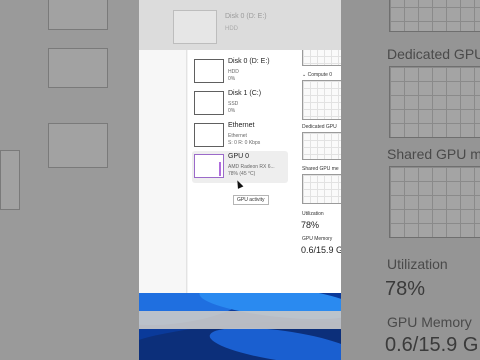  What do you see at coordinates (321, 189) in the screenshot?
I see `shared-gpu-graph` at bounding box center [321, 189].